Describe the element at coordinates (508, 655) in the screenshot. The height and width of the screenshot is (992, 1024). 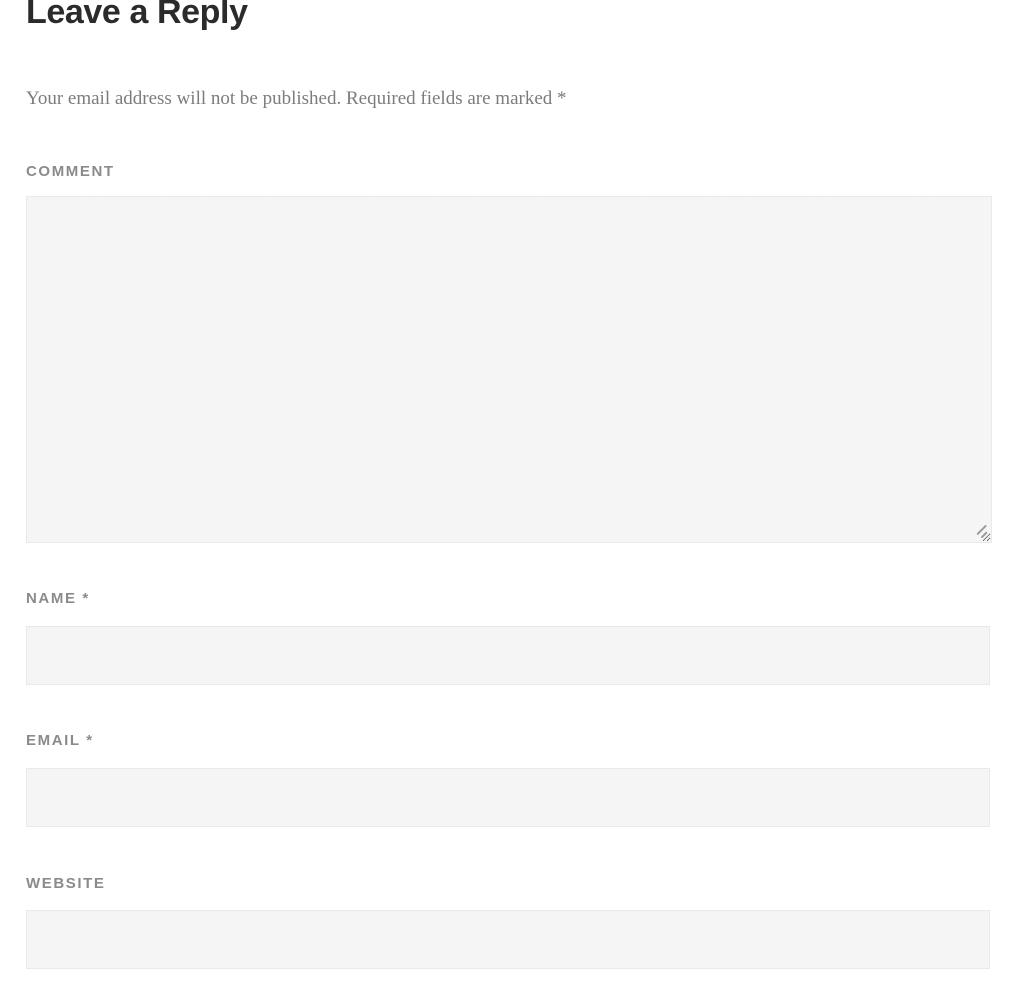
I see `name-input` at that location.